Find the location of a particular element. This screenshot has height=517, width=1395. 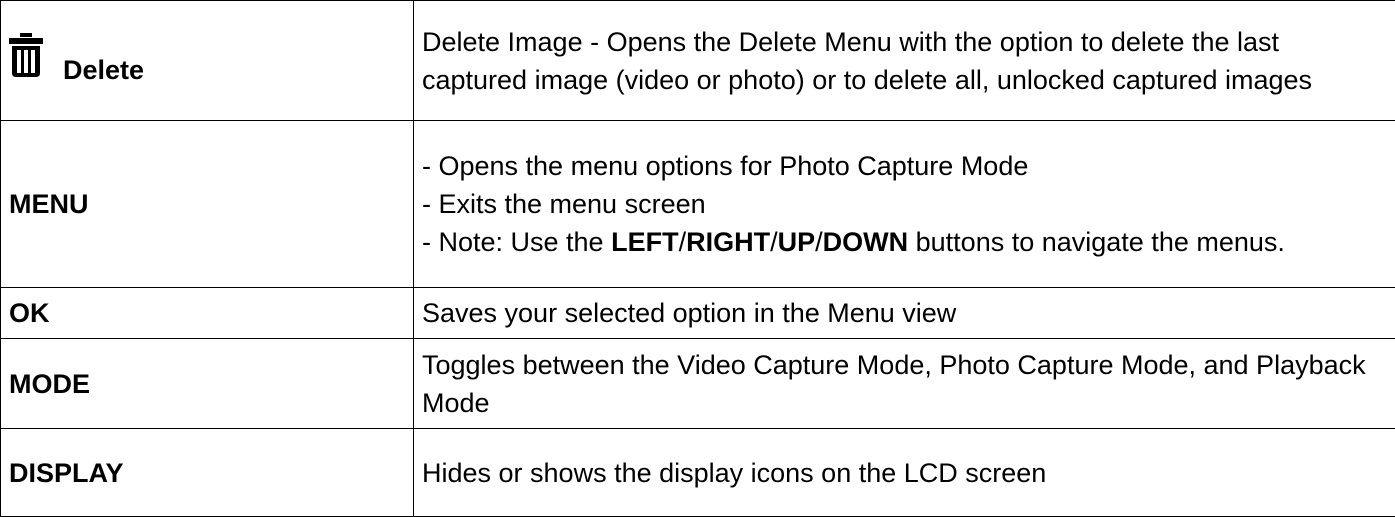

description-line: - Exits the menu screen is located at coordinates (904, 204).